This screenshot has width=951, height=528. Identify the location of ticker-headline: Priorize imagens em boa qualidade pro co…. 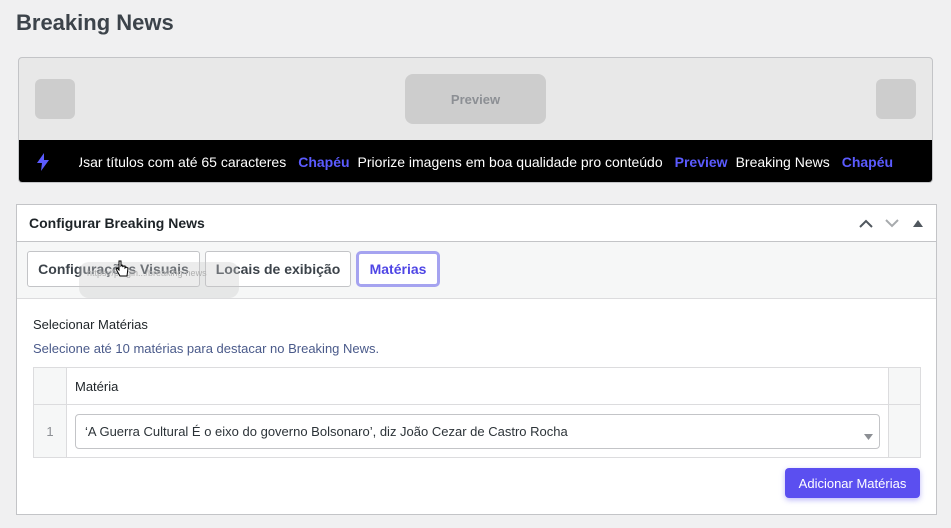
(510, 162).